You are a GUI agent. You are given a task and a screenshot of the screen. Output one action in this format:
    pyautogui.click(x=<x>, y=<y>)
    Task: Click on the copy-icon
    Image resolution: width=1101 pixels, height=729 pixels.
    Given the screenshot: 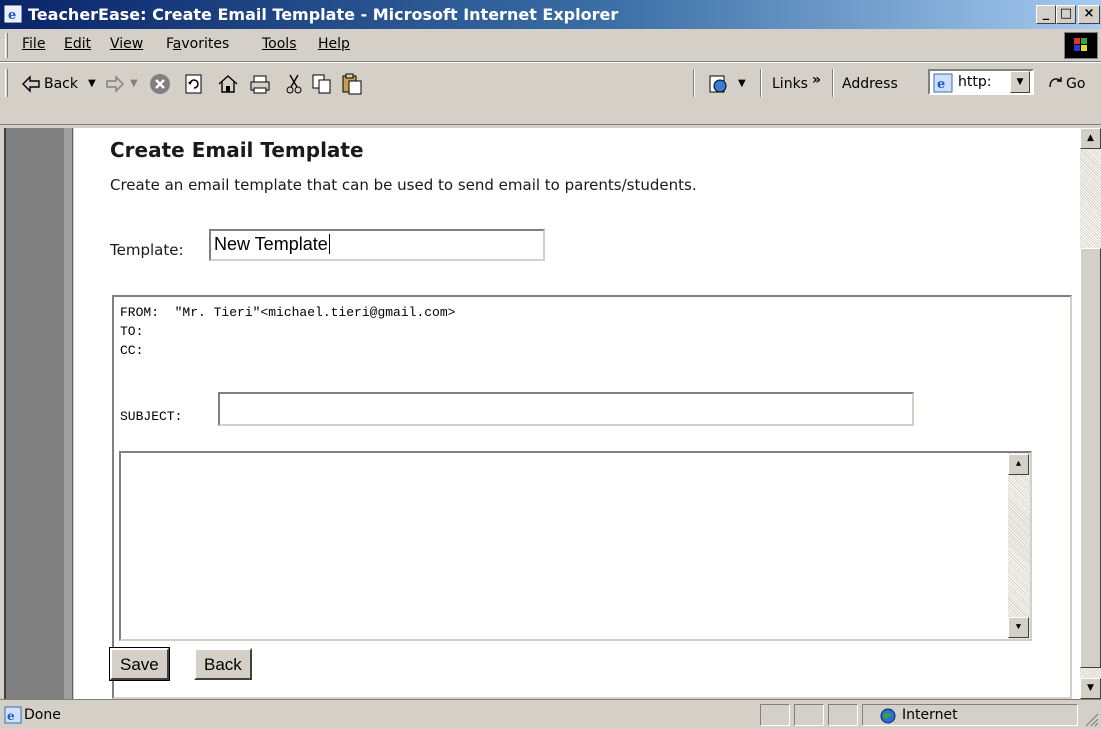 What is the action you would take?
    pyautogui.click(x=322, y=84)
    